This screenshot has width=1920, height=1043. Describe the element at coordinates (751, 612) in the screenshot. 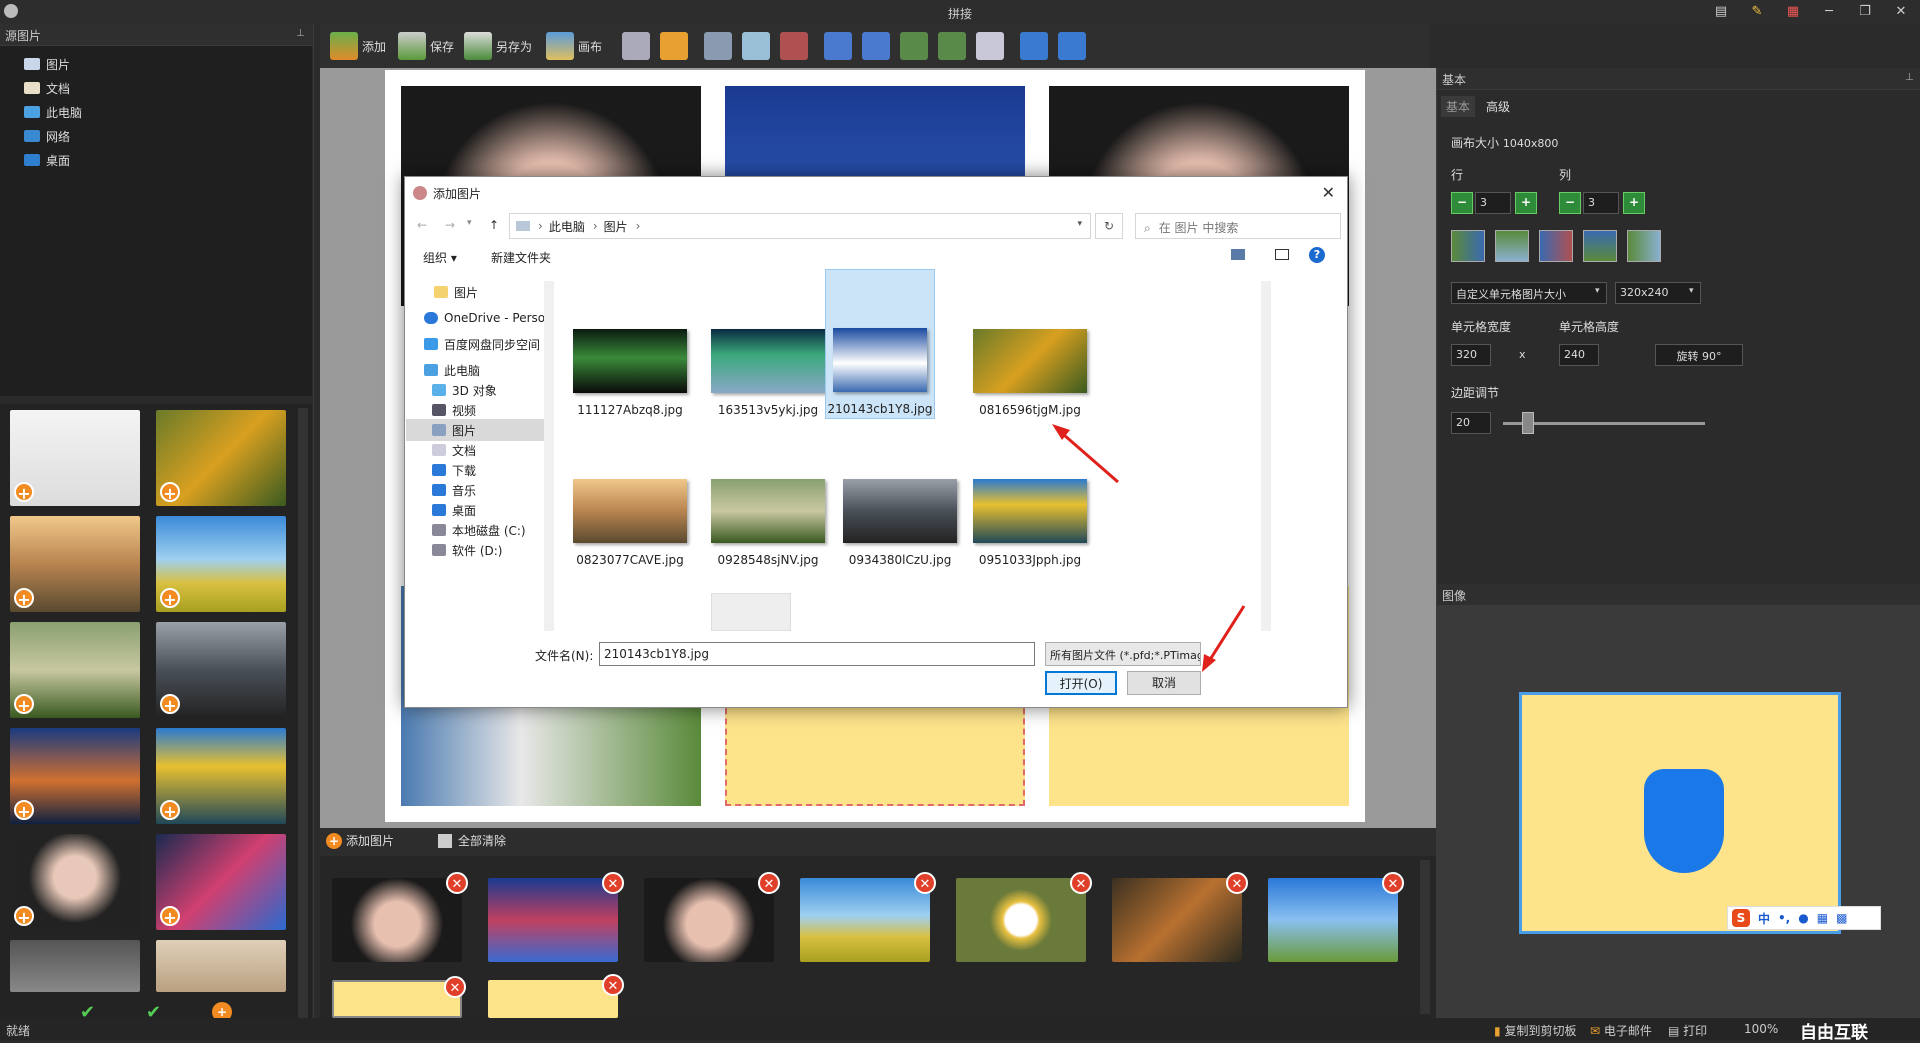

I see `file-thumbnail-partial` at that location.